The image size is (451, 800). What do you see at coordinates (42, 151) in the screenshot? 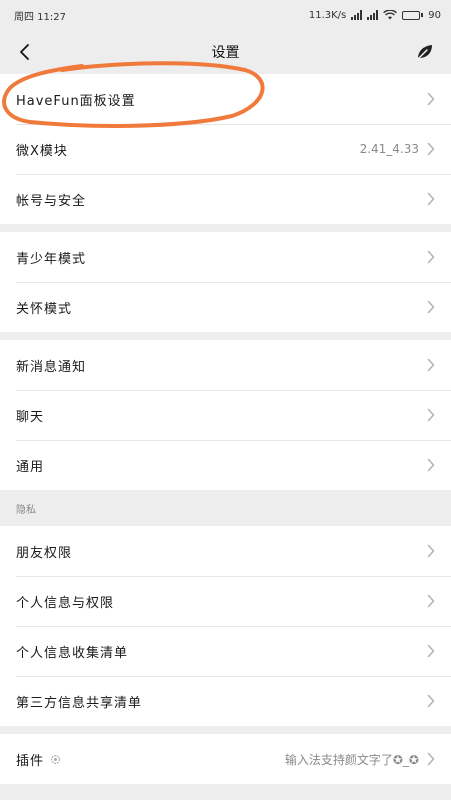
I see `row-label: 微X模块` at bounding box center [42, 151].